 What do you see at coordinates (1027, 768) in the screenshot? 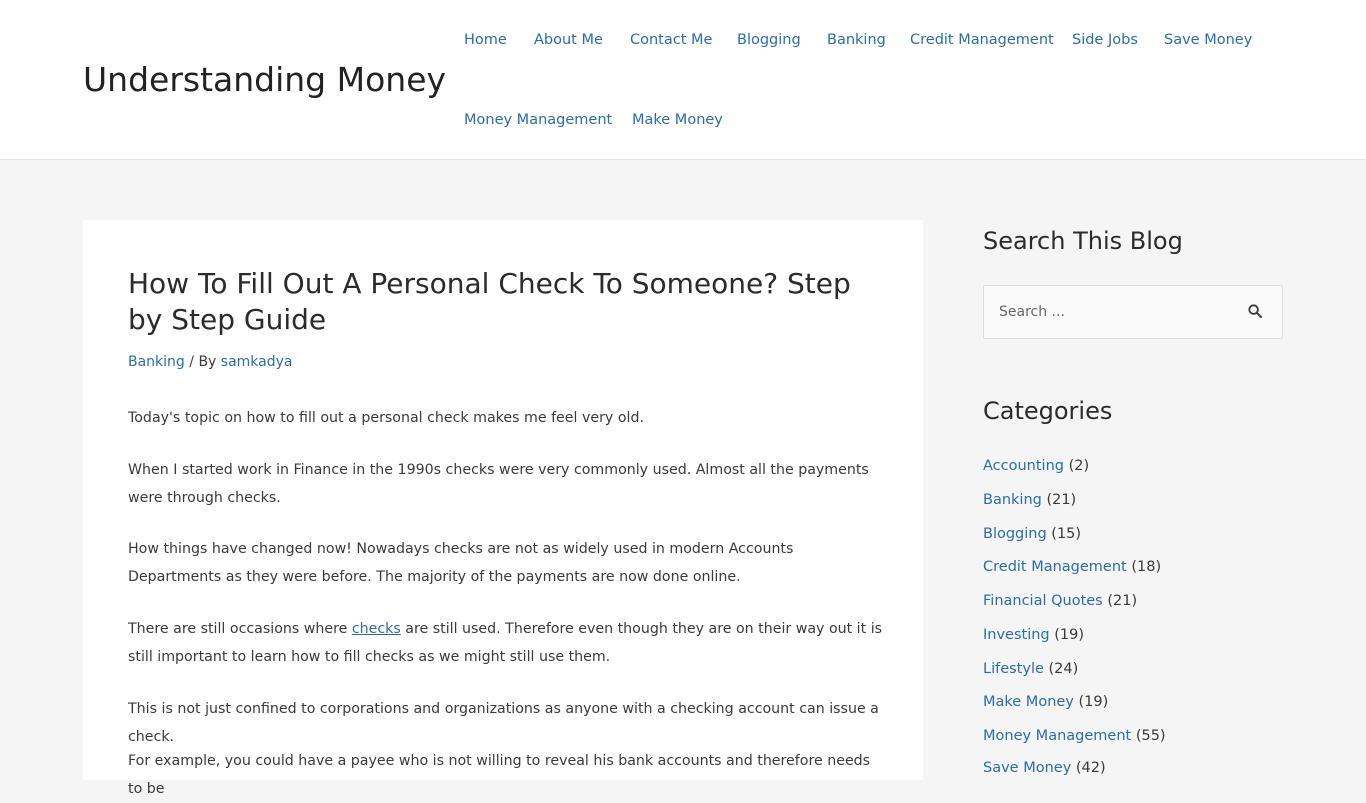
I see `category-link: Save Money` at bounding box center [1027, 768].